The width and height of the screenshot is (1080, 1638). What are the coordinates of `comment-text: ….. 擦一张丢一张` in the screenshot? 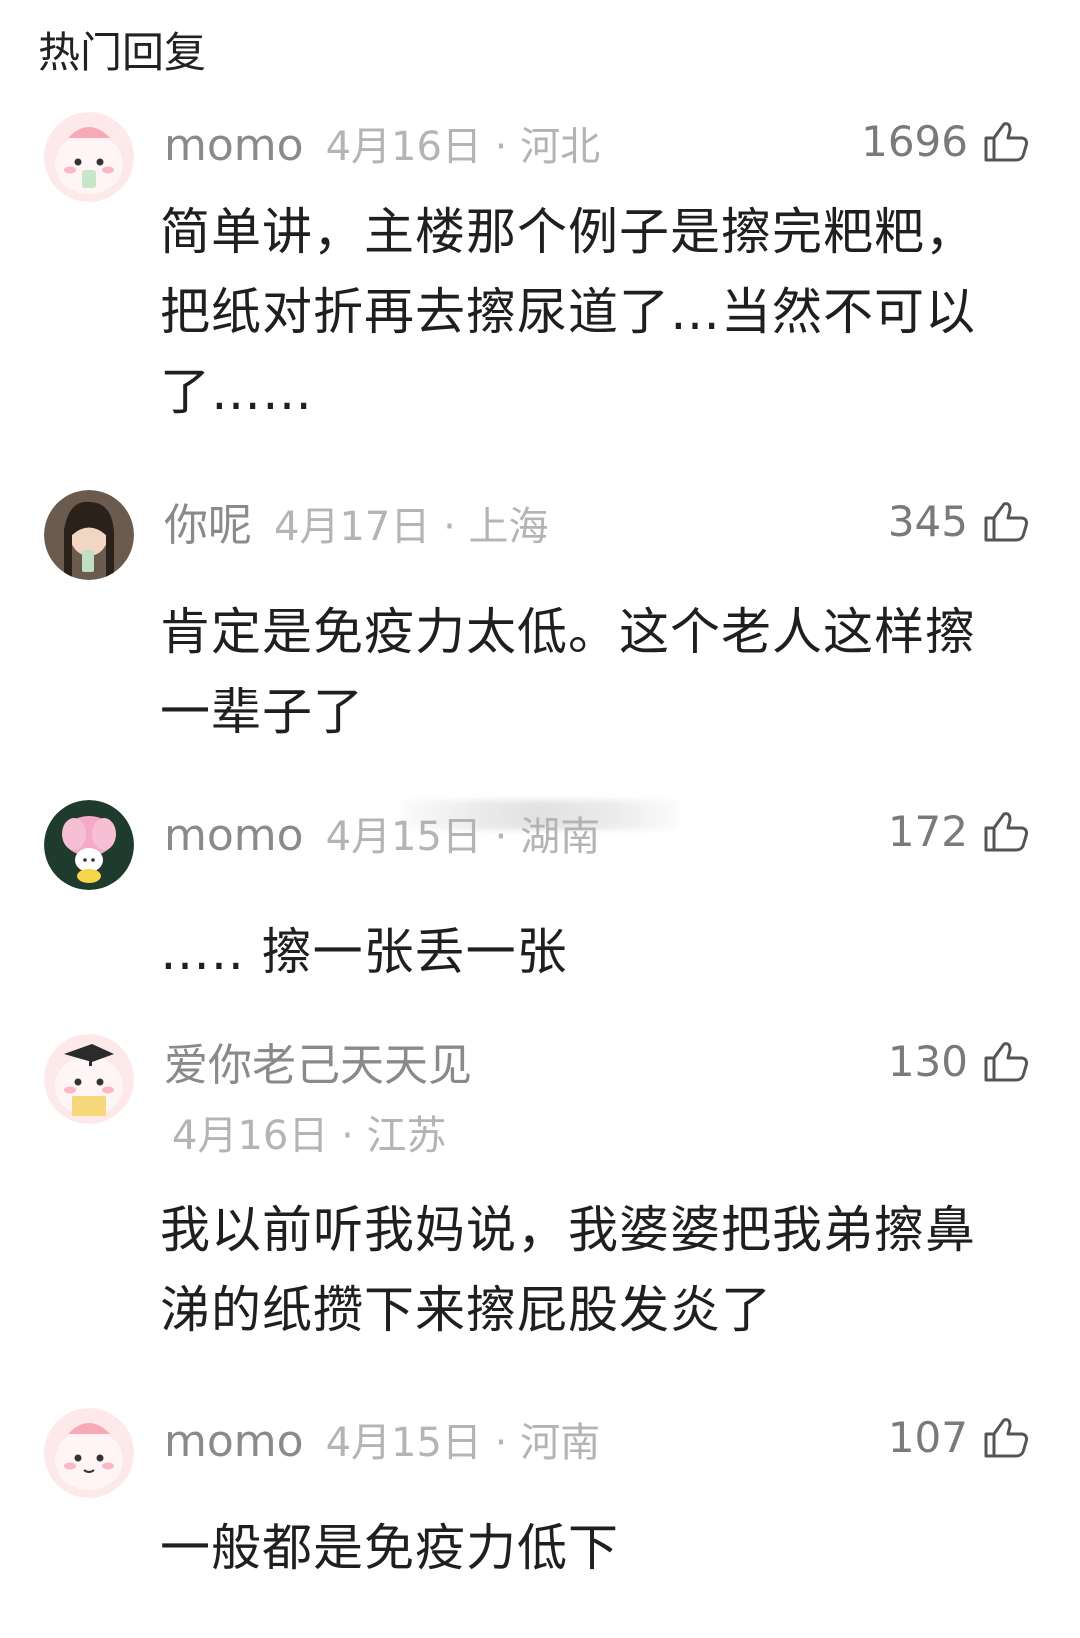 It's located at (364, 952).